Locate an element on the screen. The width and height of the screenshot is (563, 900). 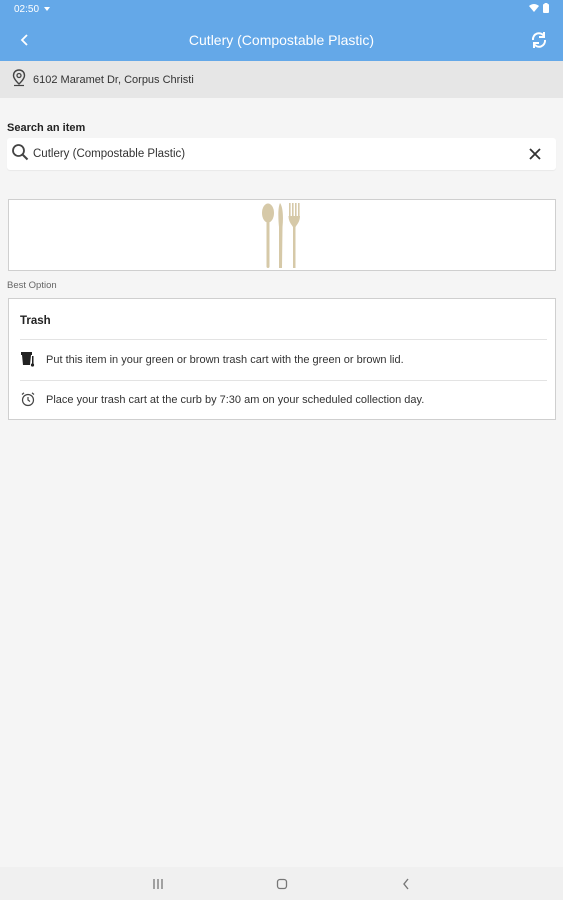
search-icon is located at coordinates (20, 154).